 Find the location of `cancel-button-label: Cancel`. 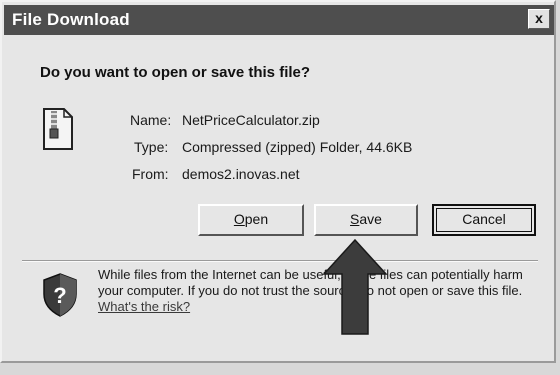

cancel-button-label: Cancel is located at coordinates (484, 219).